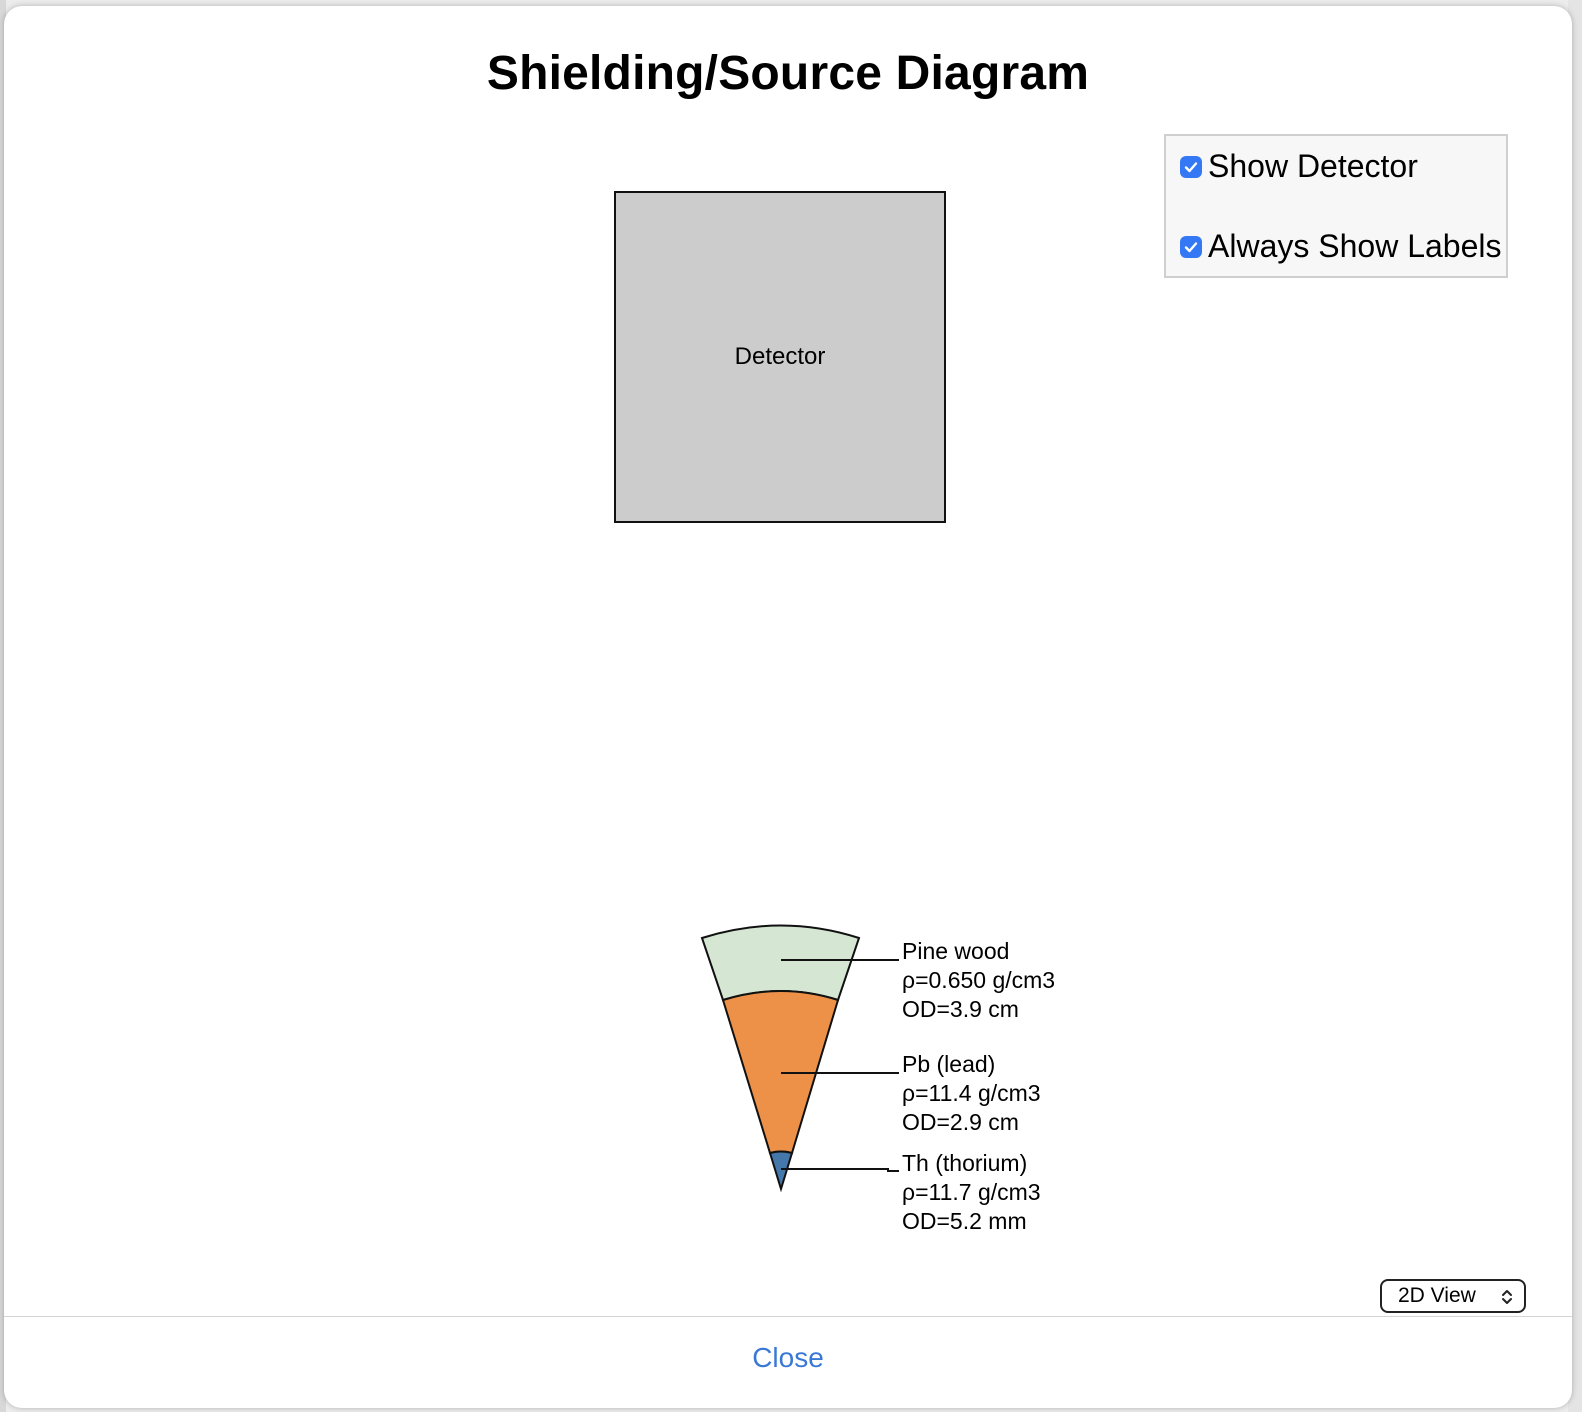 This screenshot has width=1582, height=1412. I want to click on layer-thorium-density: ρ=11.7 g/cm3, so click(971, 1192).